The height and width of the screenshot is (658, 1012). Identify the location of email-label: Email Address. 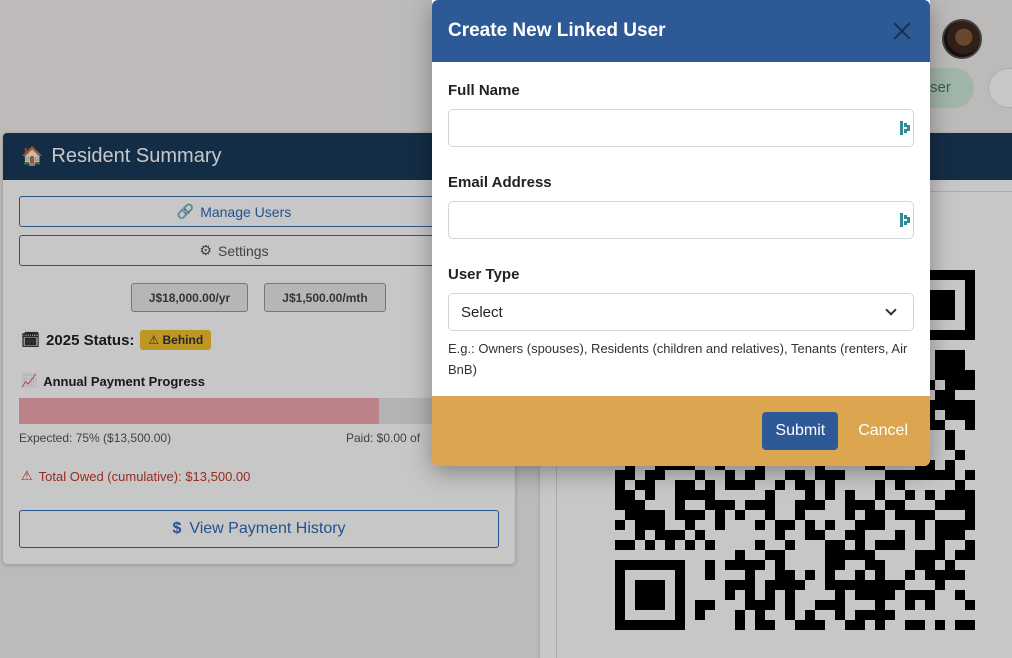
(500, 182).